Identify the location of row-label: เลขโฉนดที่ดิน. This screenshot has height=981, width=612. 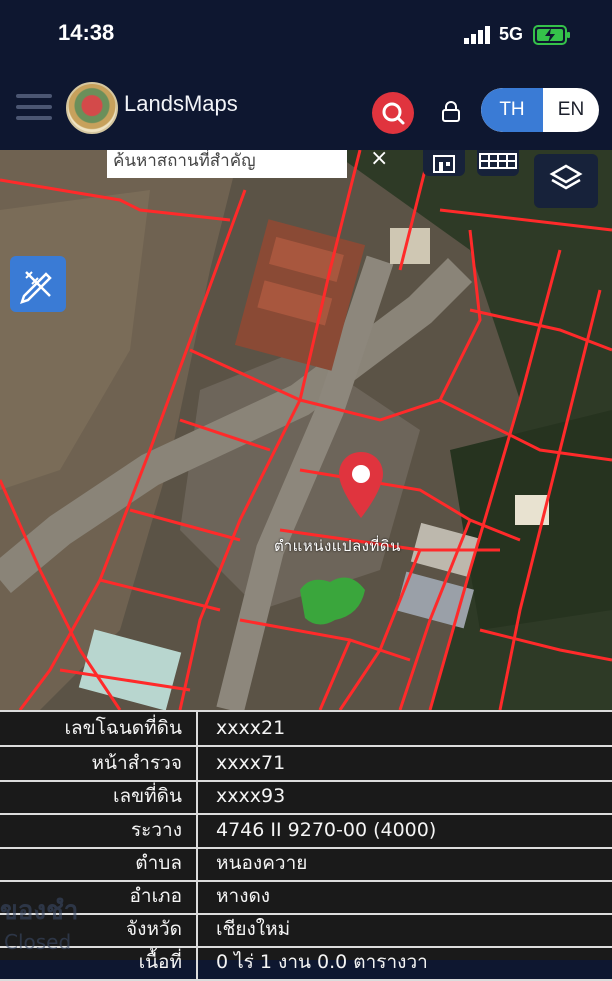
(123, 728).